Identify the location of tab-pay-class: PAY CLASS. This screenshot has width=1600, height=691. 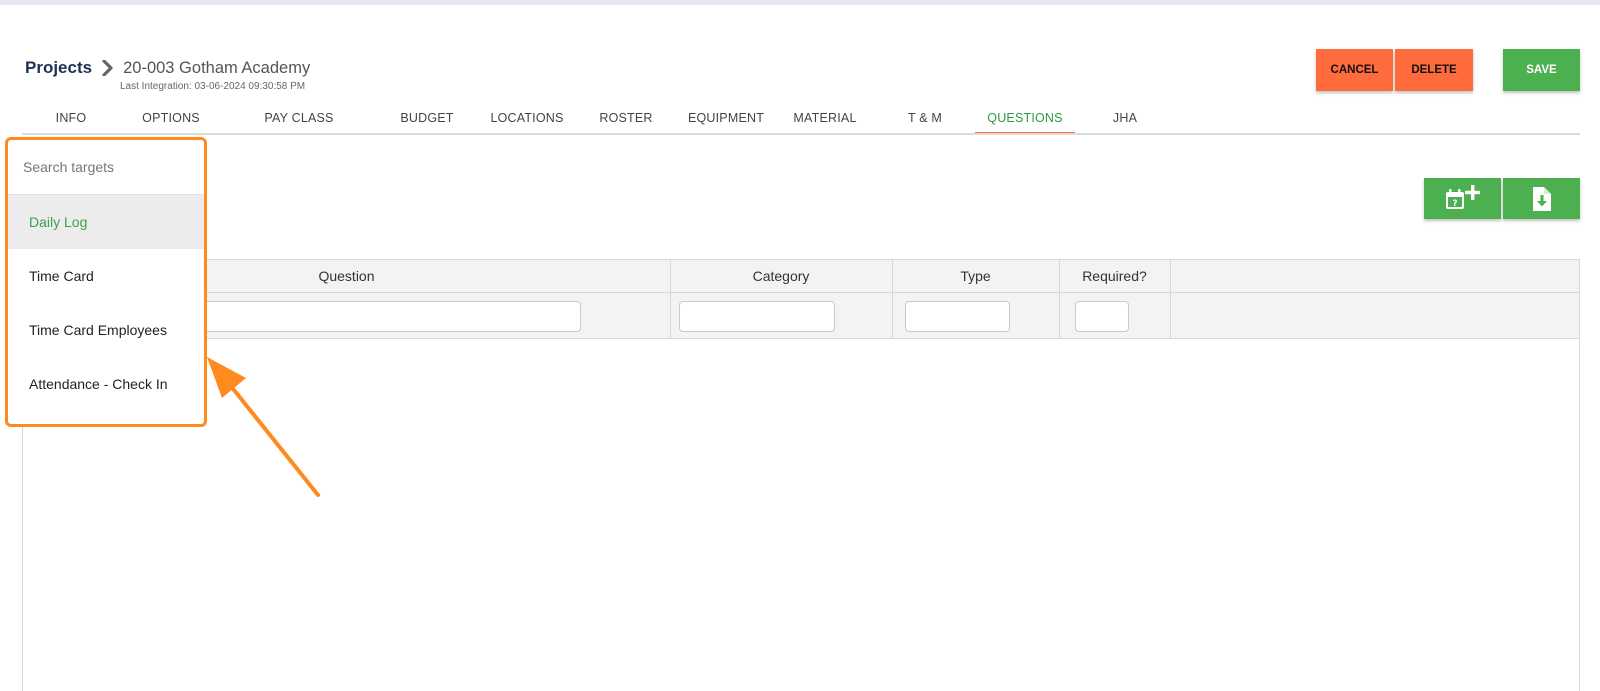
(299, 118).